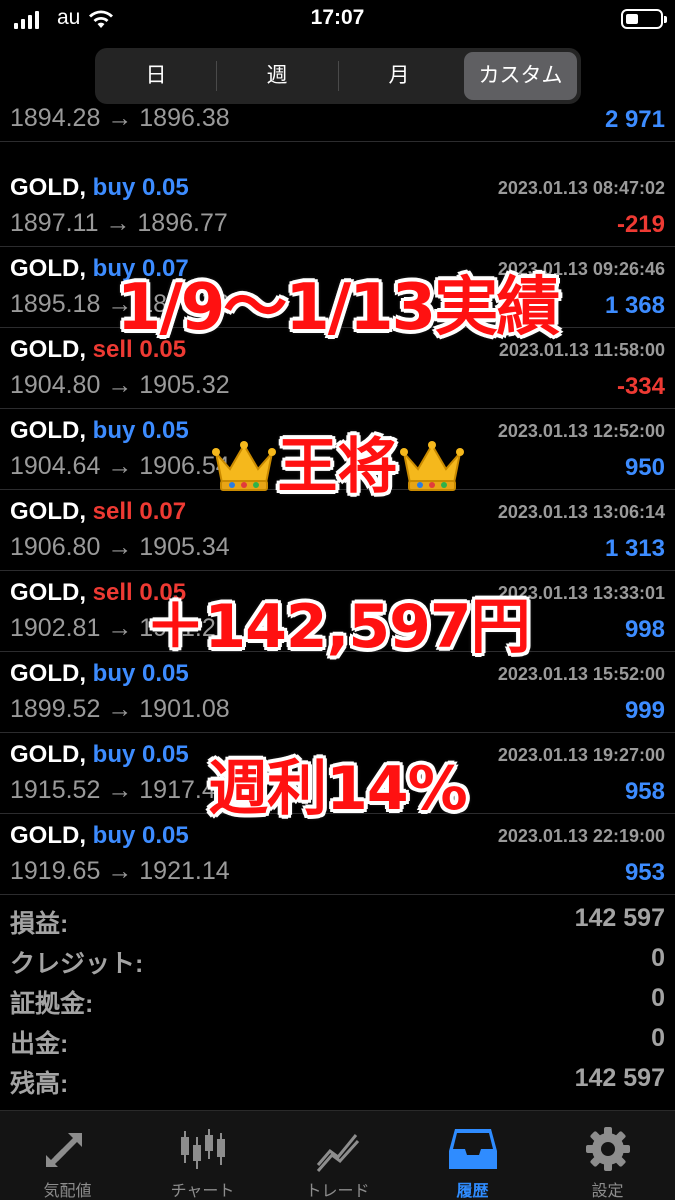  Describe the element at coordinates (634, 119) in the screenshot. I see `trade-profit: 2 971` at that location.